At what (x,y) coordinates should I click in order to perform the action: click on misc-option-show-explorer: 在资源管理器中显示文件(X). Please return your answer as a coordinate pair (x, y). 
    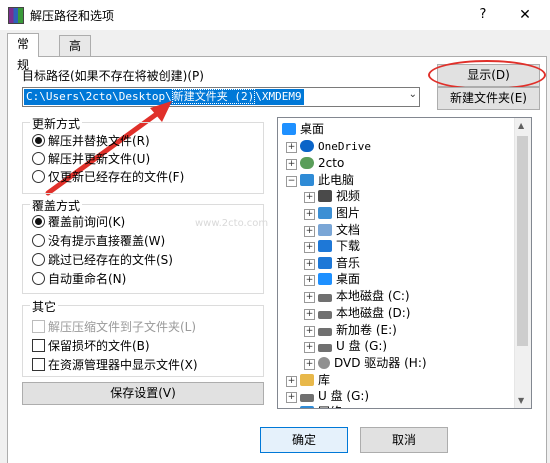
    Looking at the image, I should click on (115, 364).